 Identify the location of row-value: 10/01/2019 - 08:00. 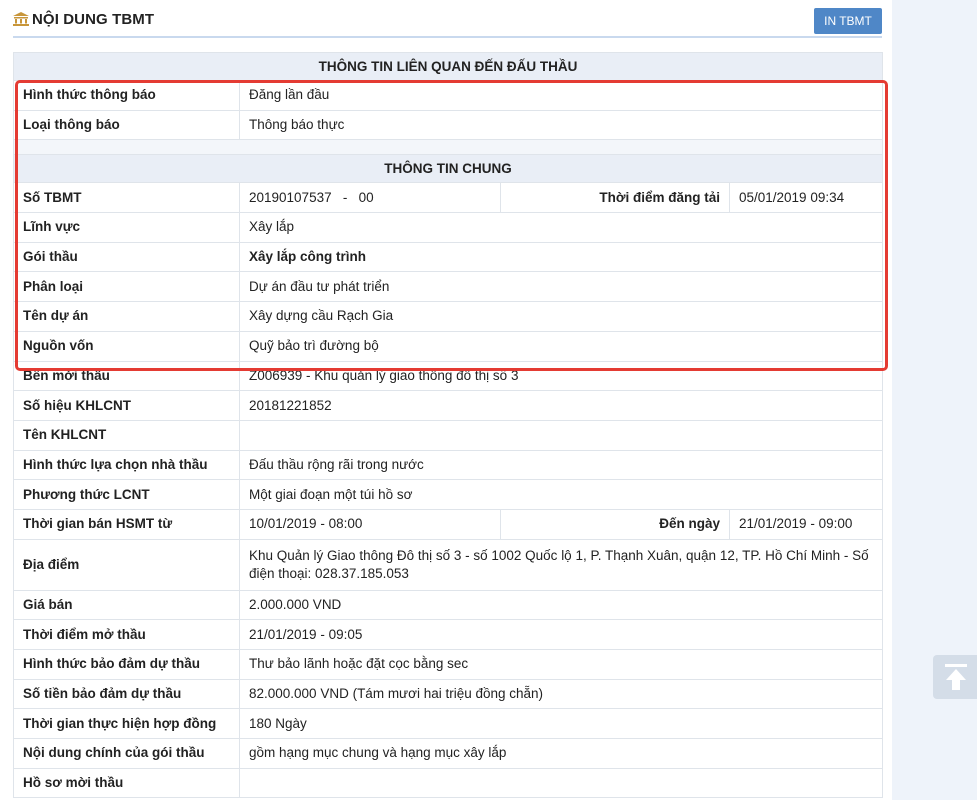
(370, 524).